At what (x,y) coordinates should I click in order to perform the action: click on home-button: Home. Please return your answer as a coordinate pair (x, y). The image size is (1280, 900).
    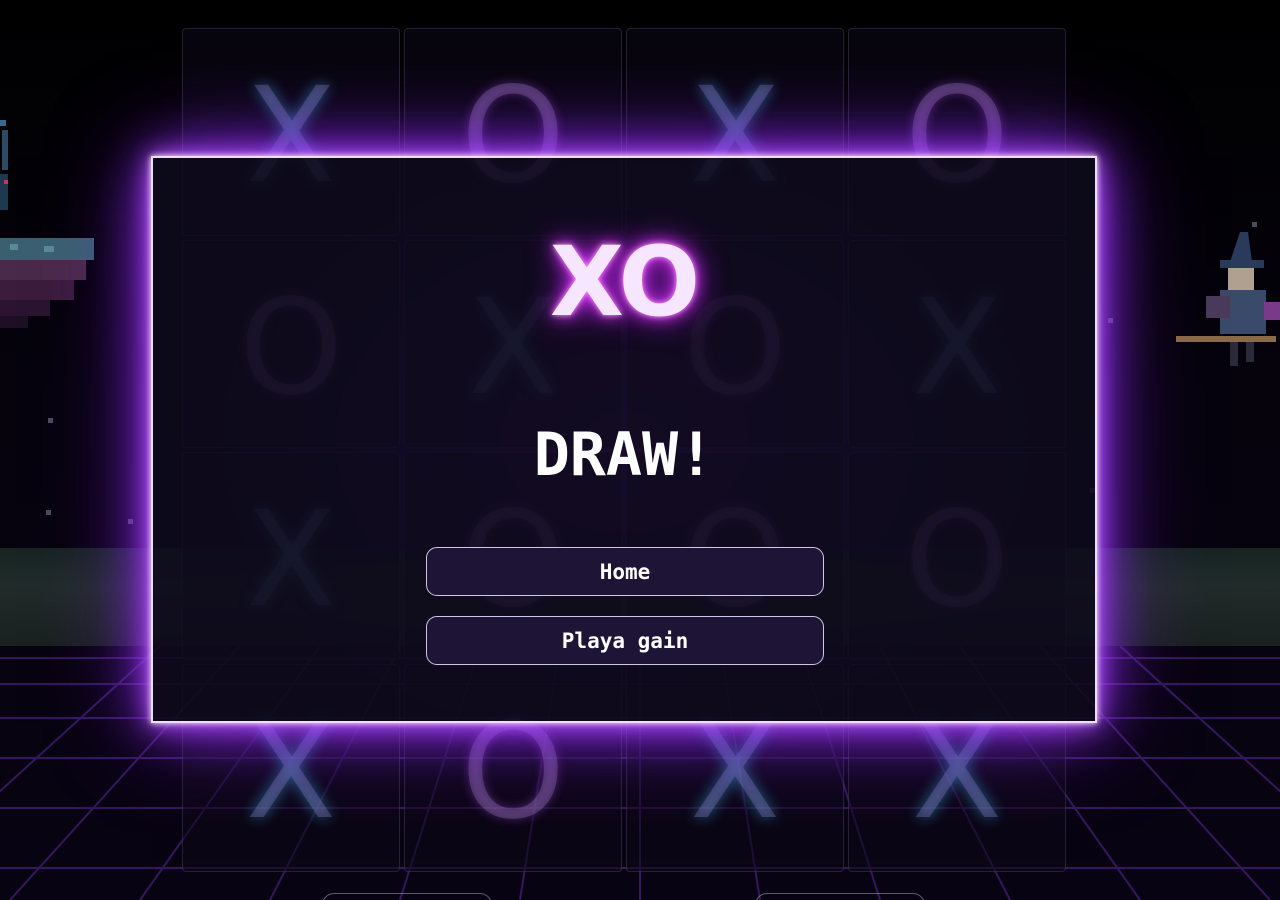
    Looking at the image, I should click on (625, 571).